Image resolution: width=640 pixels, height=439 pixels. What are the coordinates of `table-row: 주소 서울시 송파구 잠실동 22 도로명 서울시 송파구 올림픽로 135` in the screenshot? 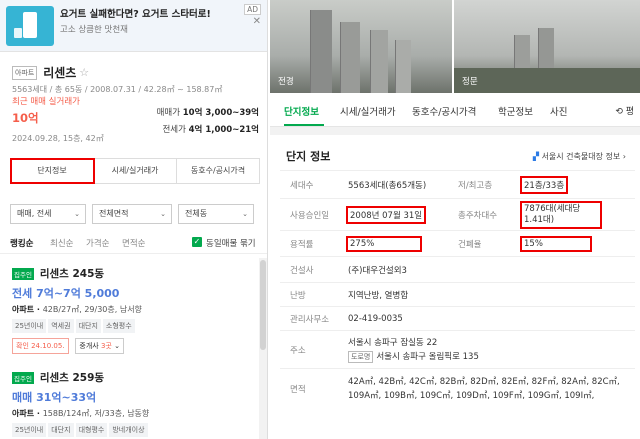 It's located at (457, 349).